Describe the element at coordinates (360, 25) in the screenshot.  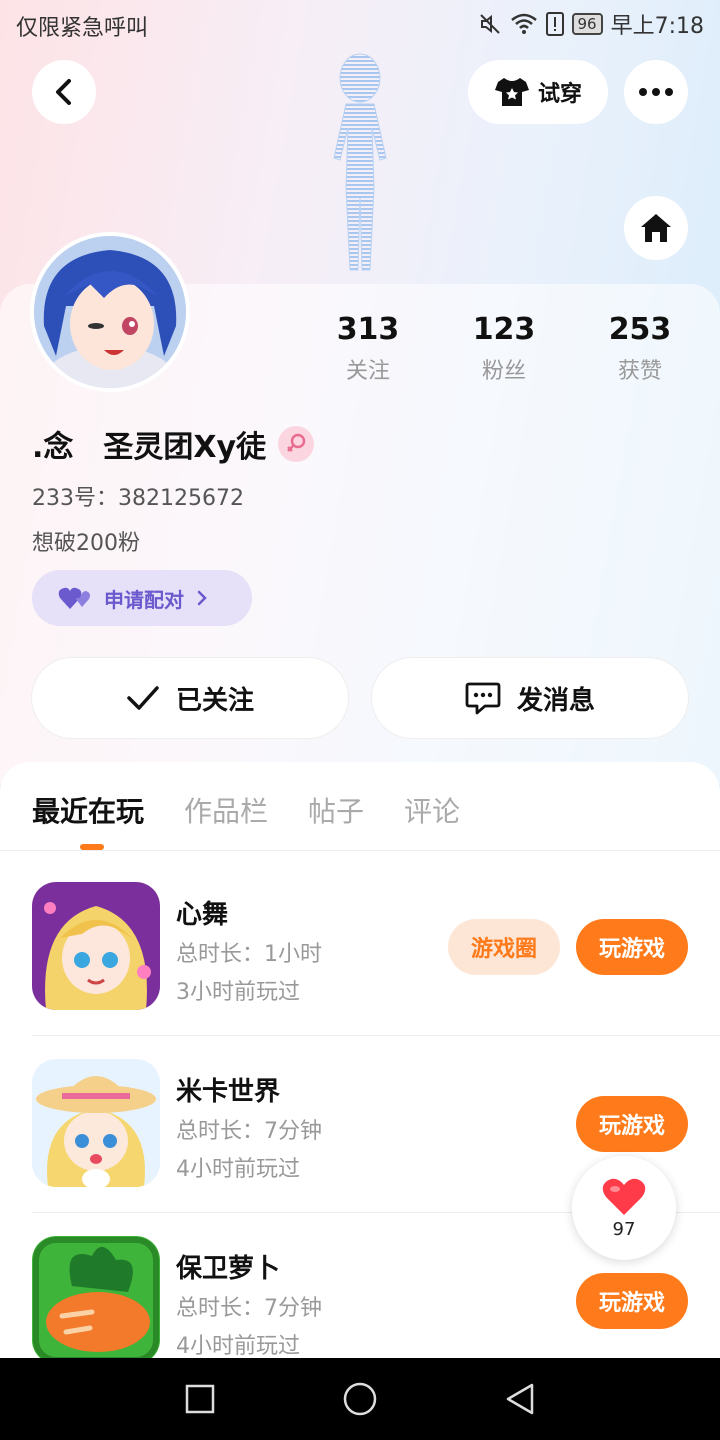
I see `status-bar: 仅限紧急呼叫 96 早上7:18` at that location.